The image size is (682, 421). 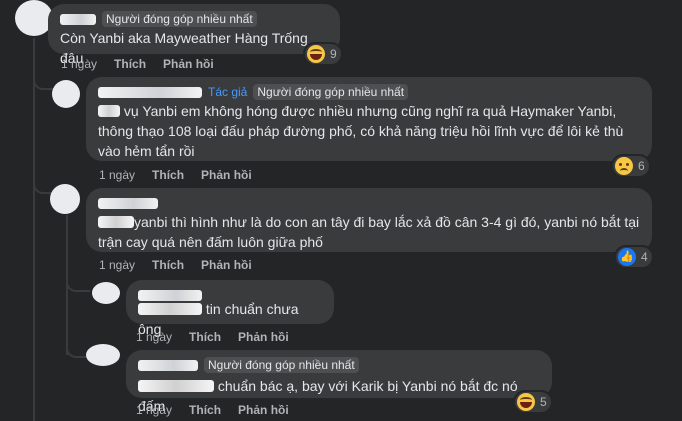 I want to click on thread-line-main, so click(x=34, y=229).